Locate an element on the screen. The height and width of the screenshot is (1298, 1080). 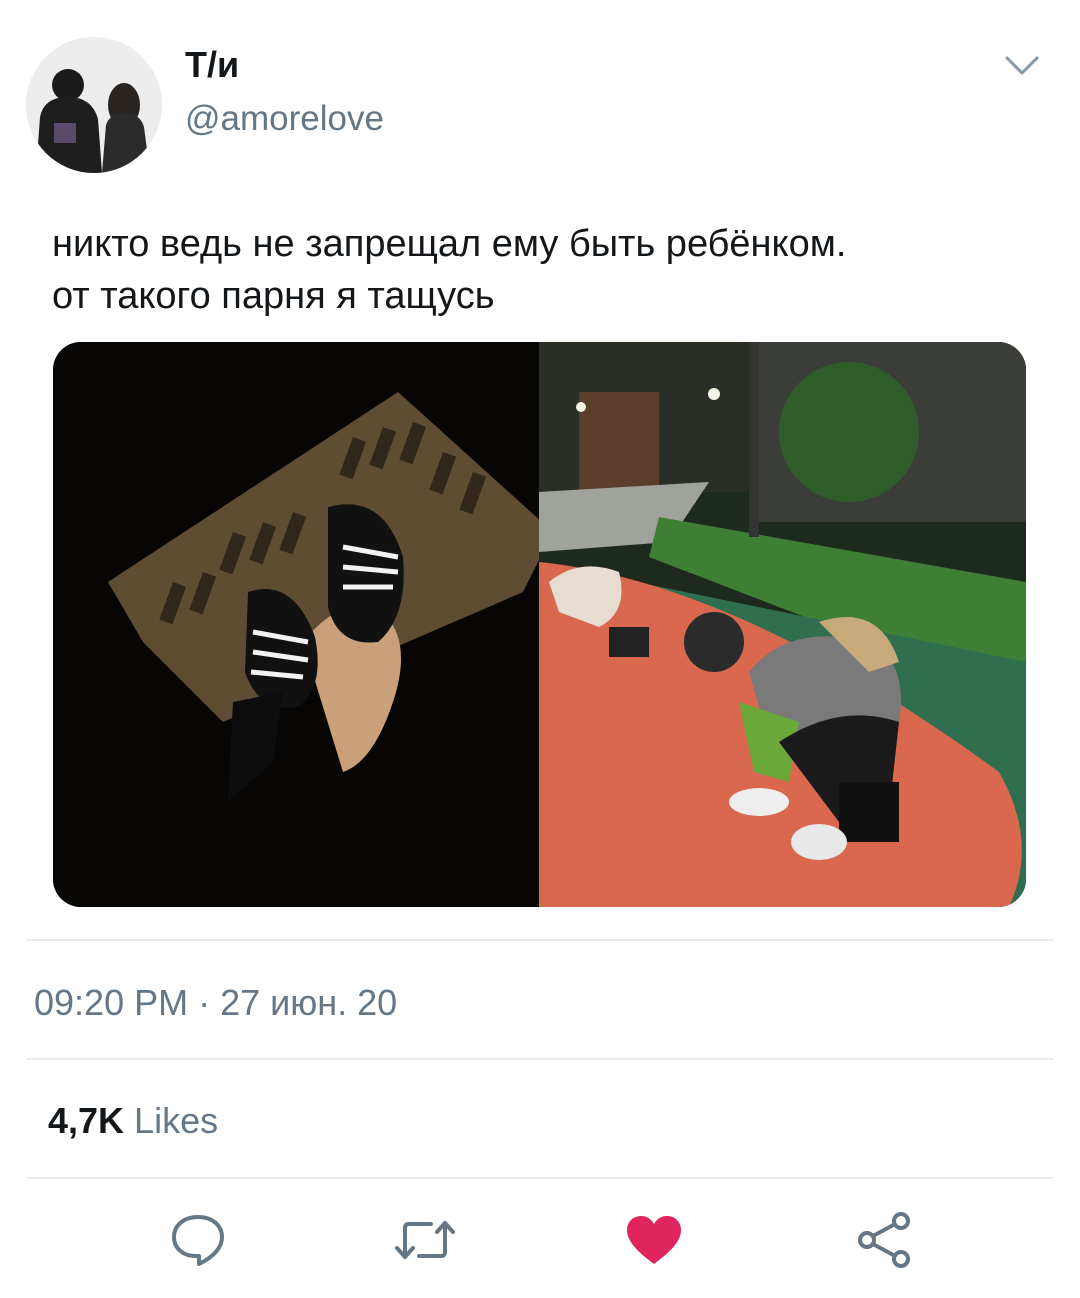
likes-label: Likes is located at coordinates (176, 1120).